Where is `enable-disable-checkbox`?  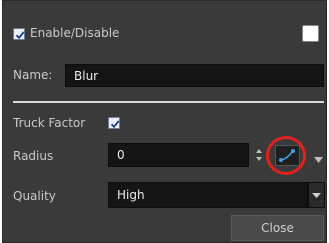 enable-disable-checkbox is located at coordinates (19, 34).